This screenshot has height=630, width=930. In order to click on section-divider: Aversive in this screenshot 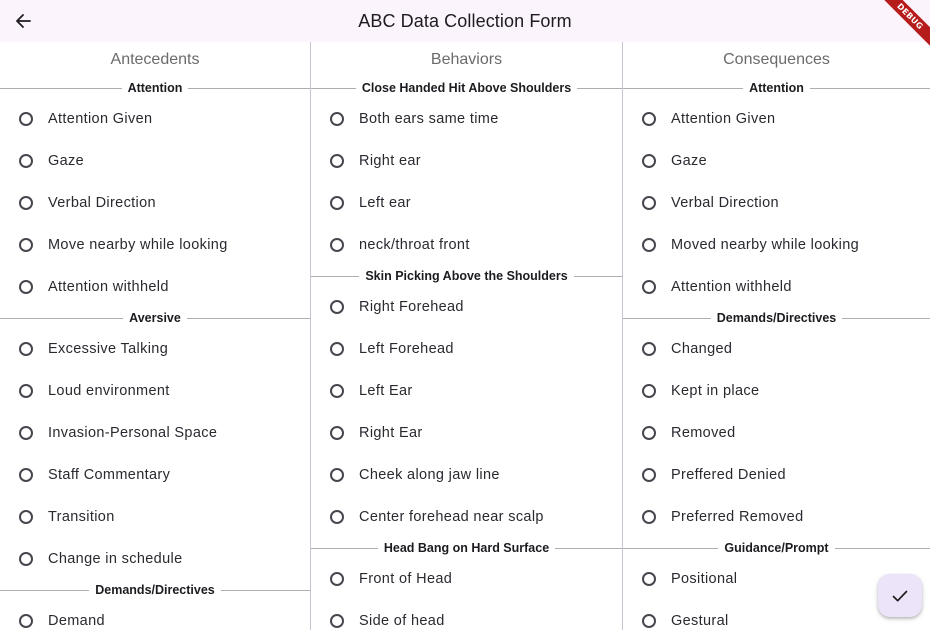, I will do `click(155, 318)`.